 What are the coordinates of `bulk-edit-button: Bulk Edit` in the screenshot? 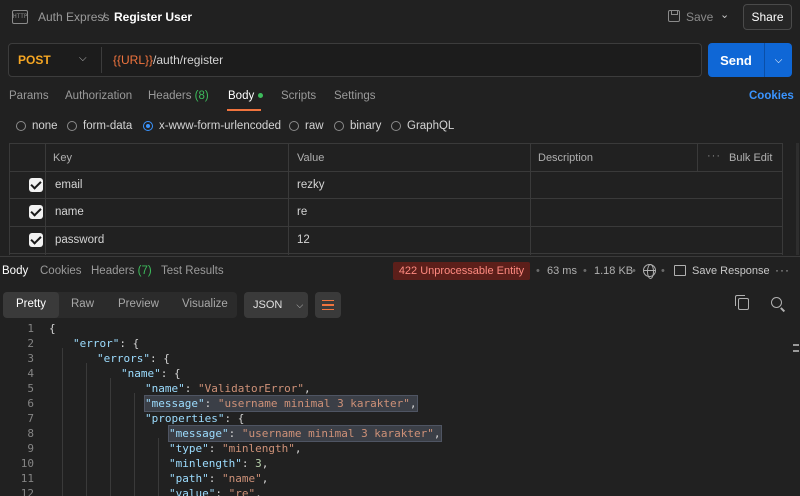 It's located at (750, 158).